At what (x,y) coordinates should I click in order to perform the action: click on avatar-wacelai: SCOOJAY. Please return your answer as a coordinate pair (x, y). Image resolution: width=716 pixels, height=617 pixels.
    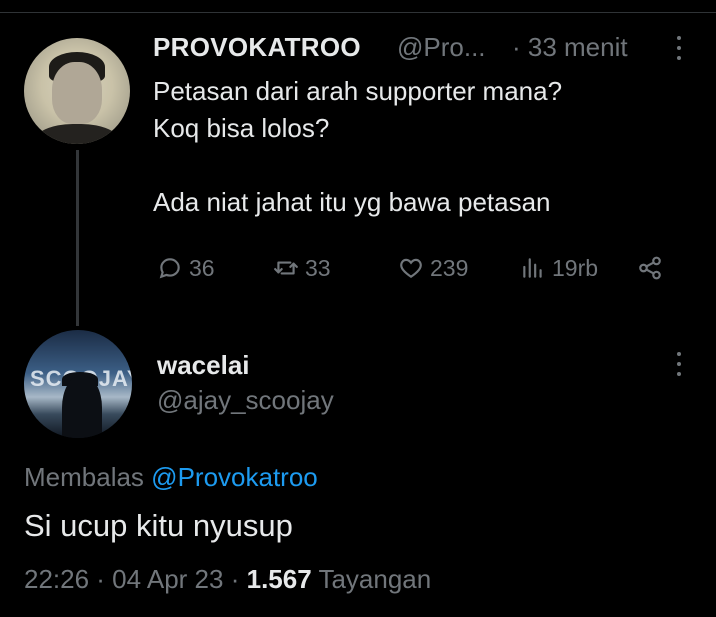
    Looking at the image, I should click on (78, 384).